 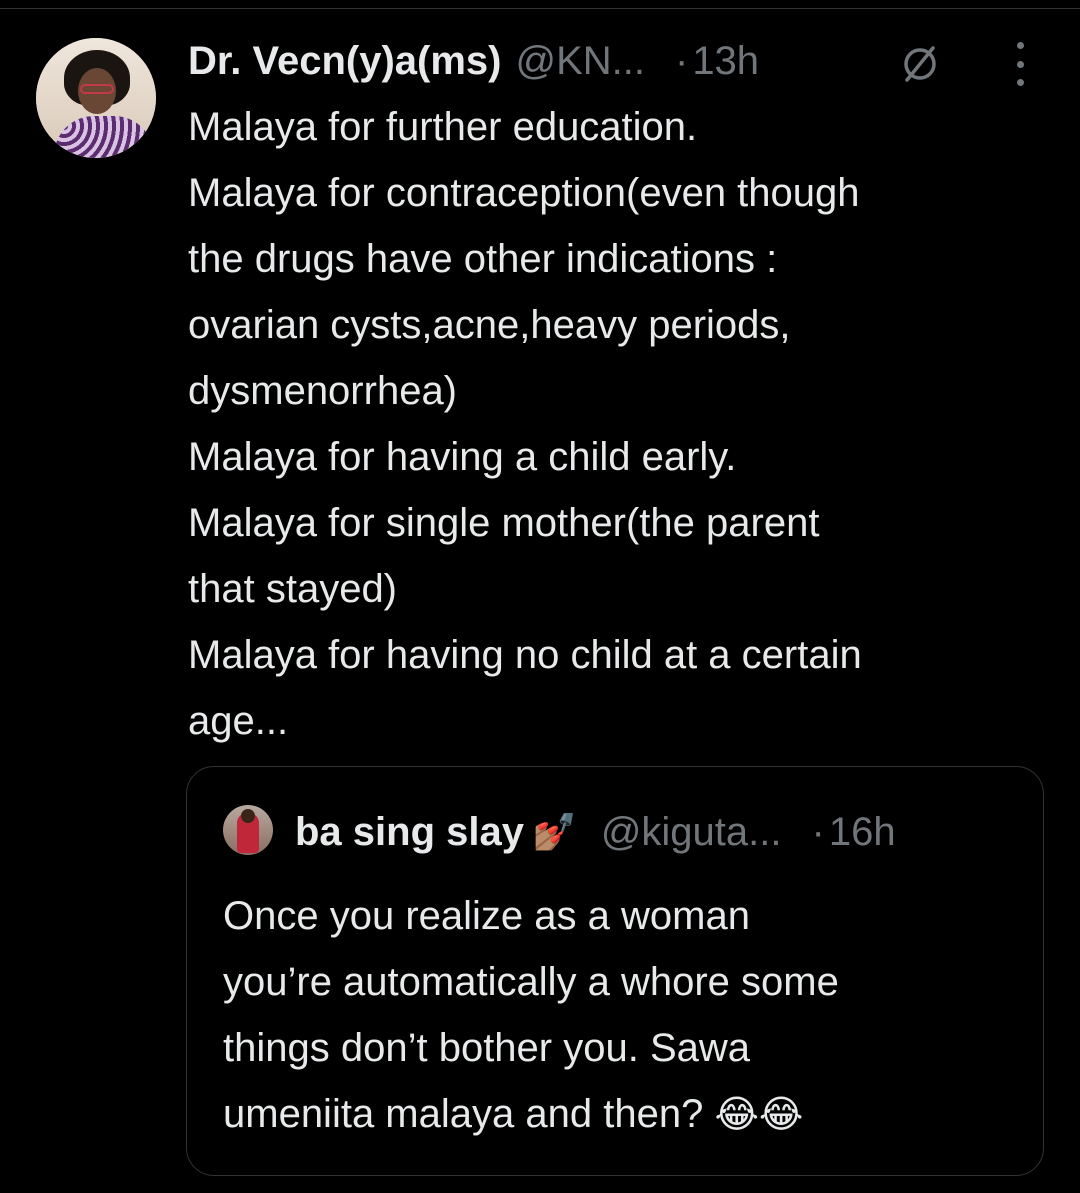 What do you see at coordinates (554, 831) in the screenshot?
I see `nail-polish-emoji: 💅🏽` at bounding box center [554, 831].